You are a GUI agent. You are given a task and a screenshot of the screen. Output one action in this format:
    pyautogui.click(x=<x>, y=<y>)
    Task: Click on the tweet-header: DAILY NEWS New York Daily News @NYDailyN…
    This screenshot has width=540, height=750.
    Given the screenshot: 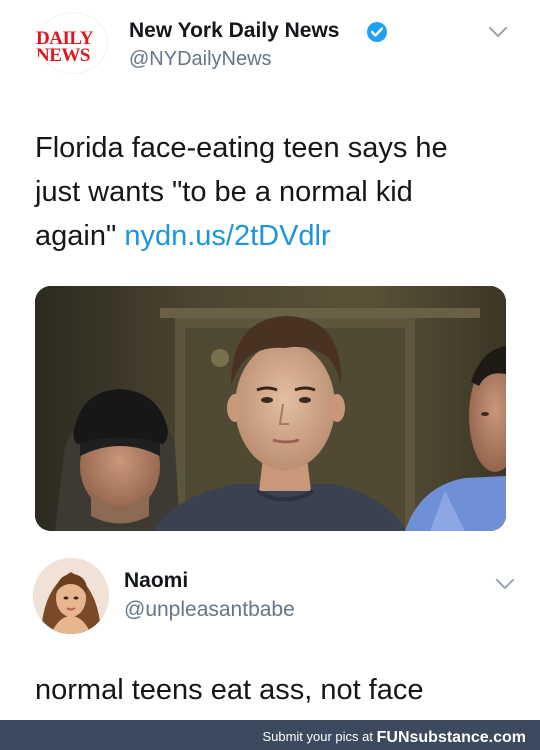 What is the action you would take?
    pyautogui.click(x=274, y=42)
    